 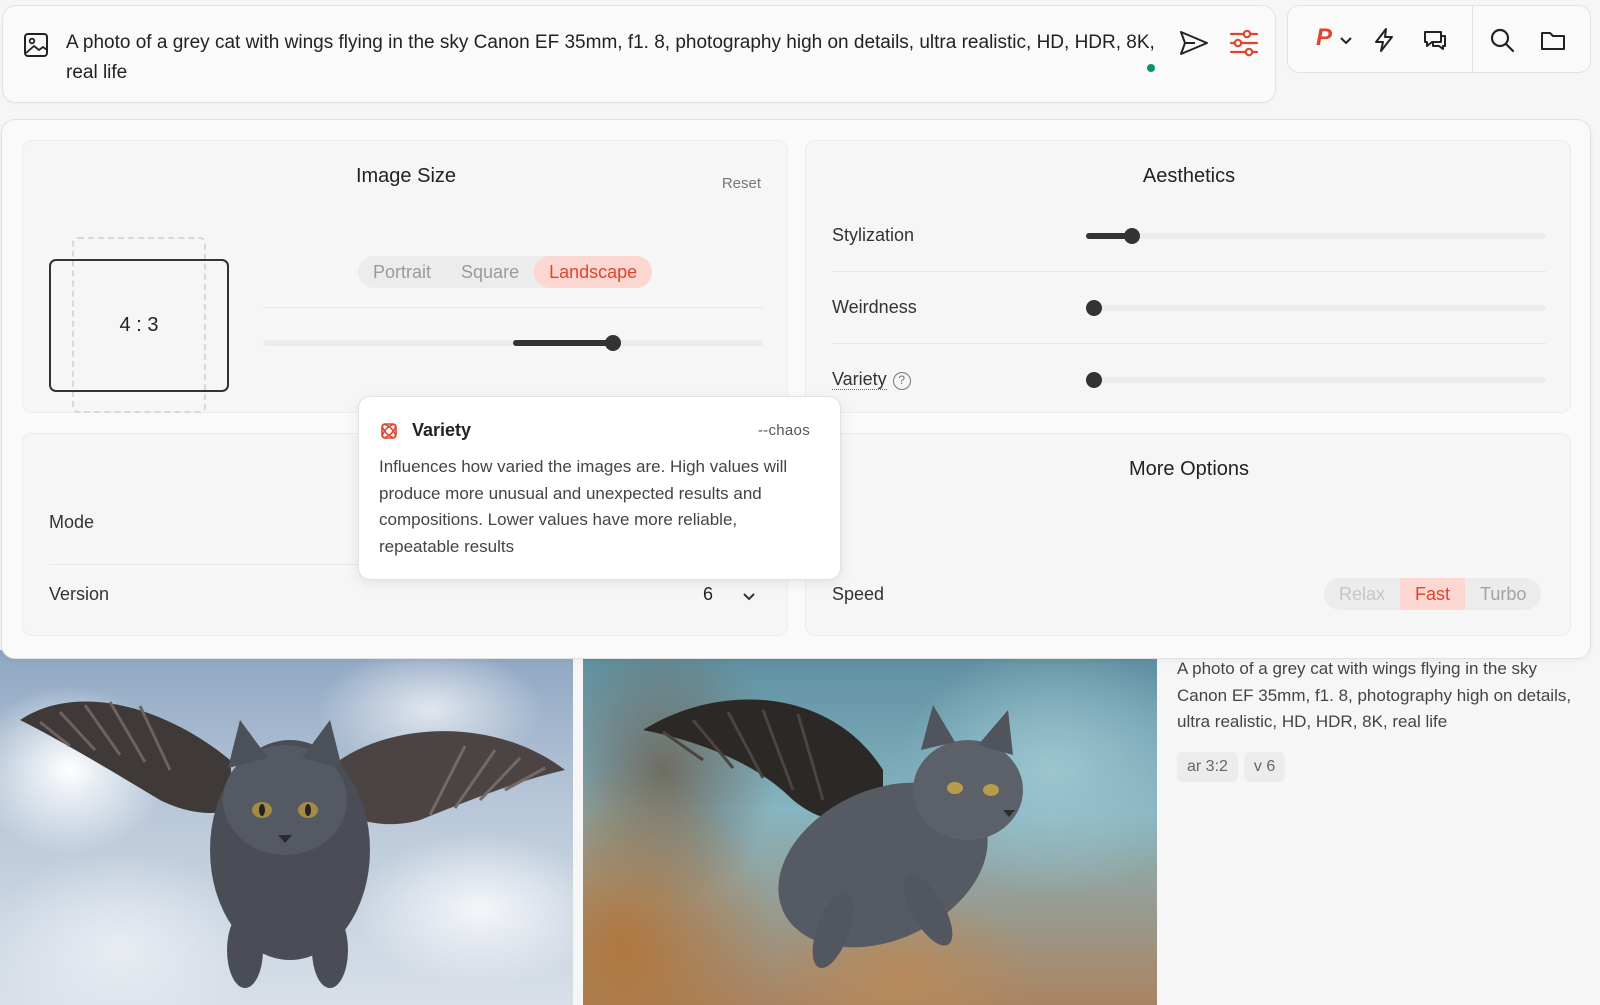 What do you see at coordinates (901, 381) in the screenshot?
I see `help-icon: ?` at bounding box center [901, 381].